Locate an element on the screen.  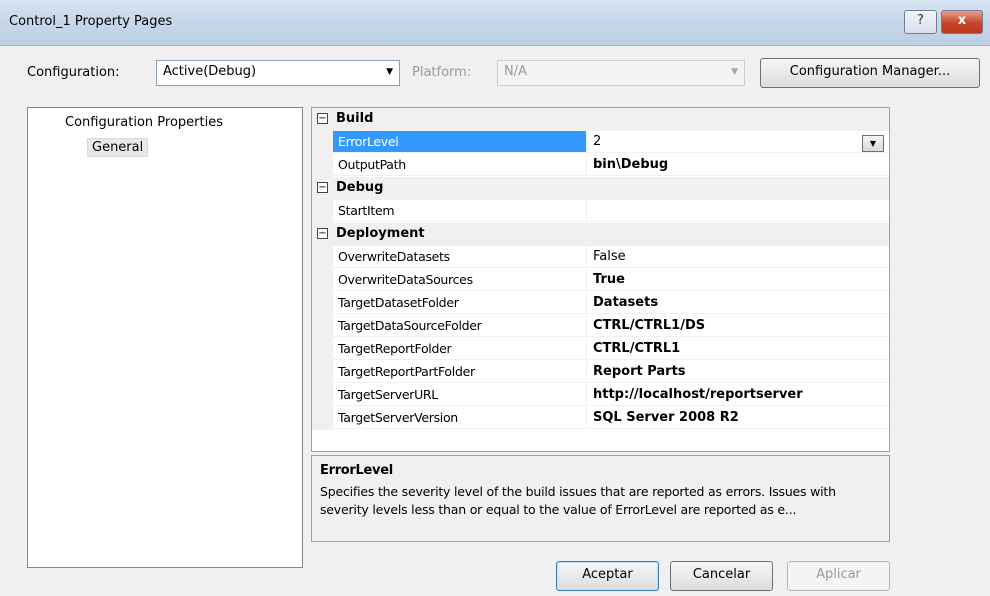
property-value: SQL Server 2008 R2 is located at coordinates (738, 418).